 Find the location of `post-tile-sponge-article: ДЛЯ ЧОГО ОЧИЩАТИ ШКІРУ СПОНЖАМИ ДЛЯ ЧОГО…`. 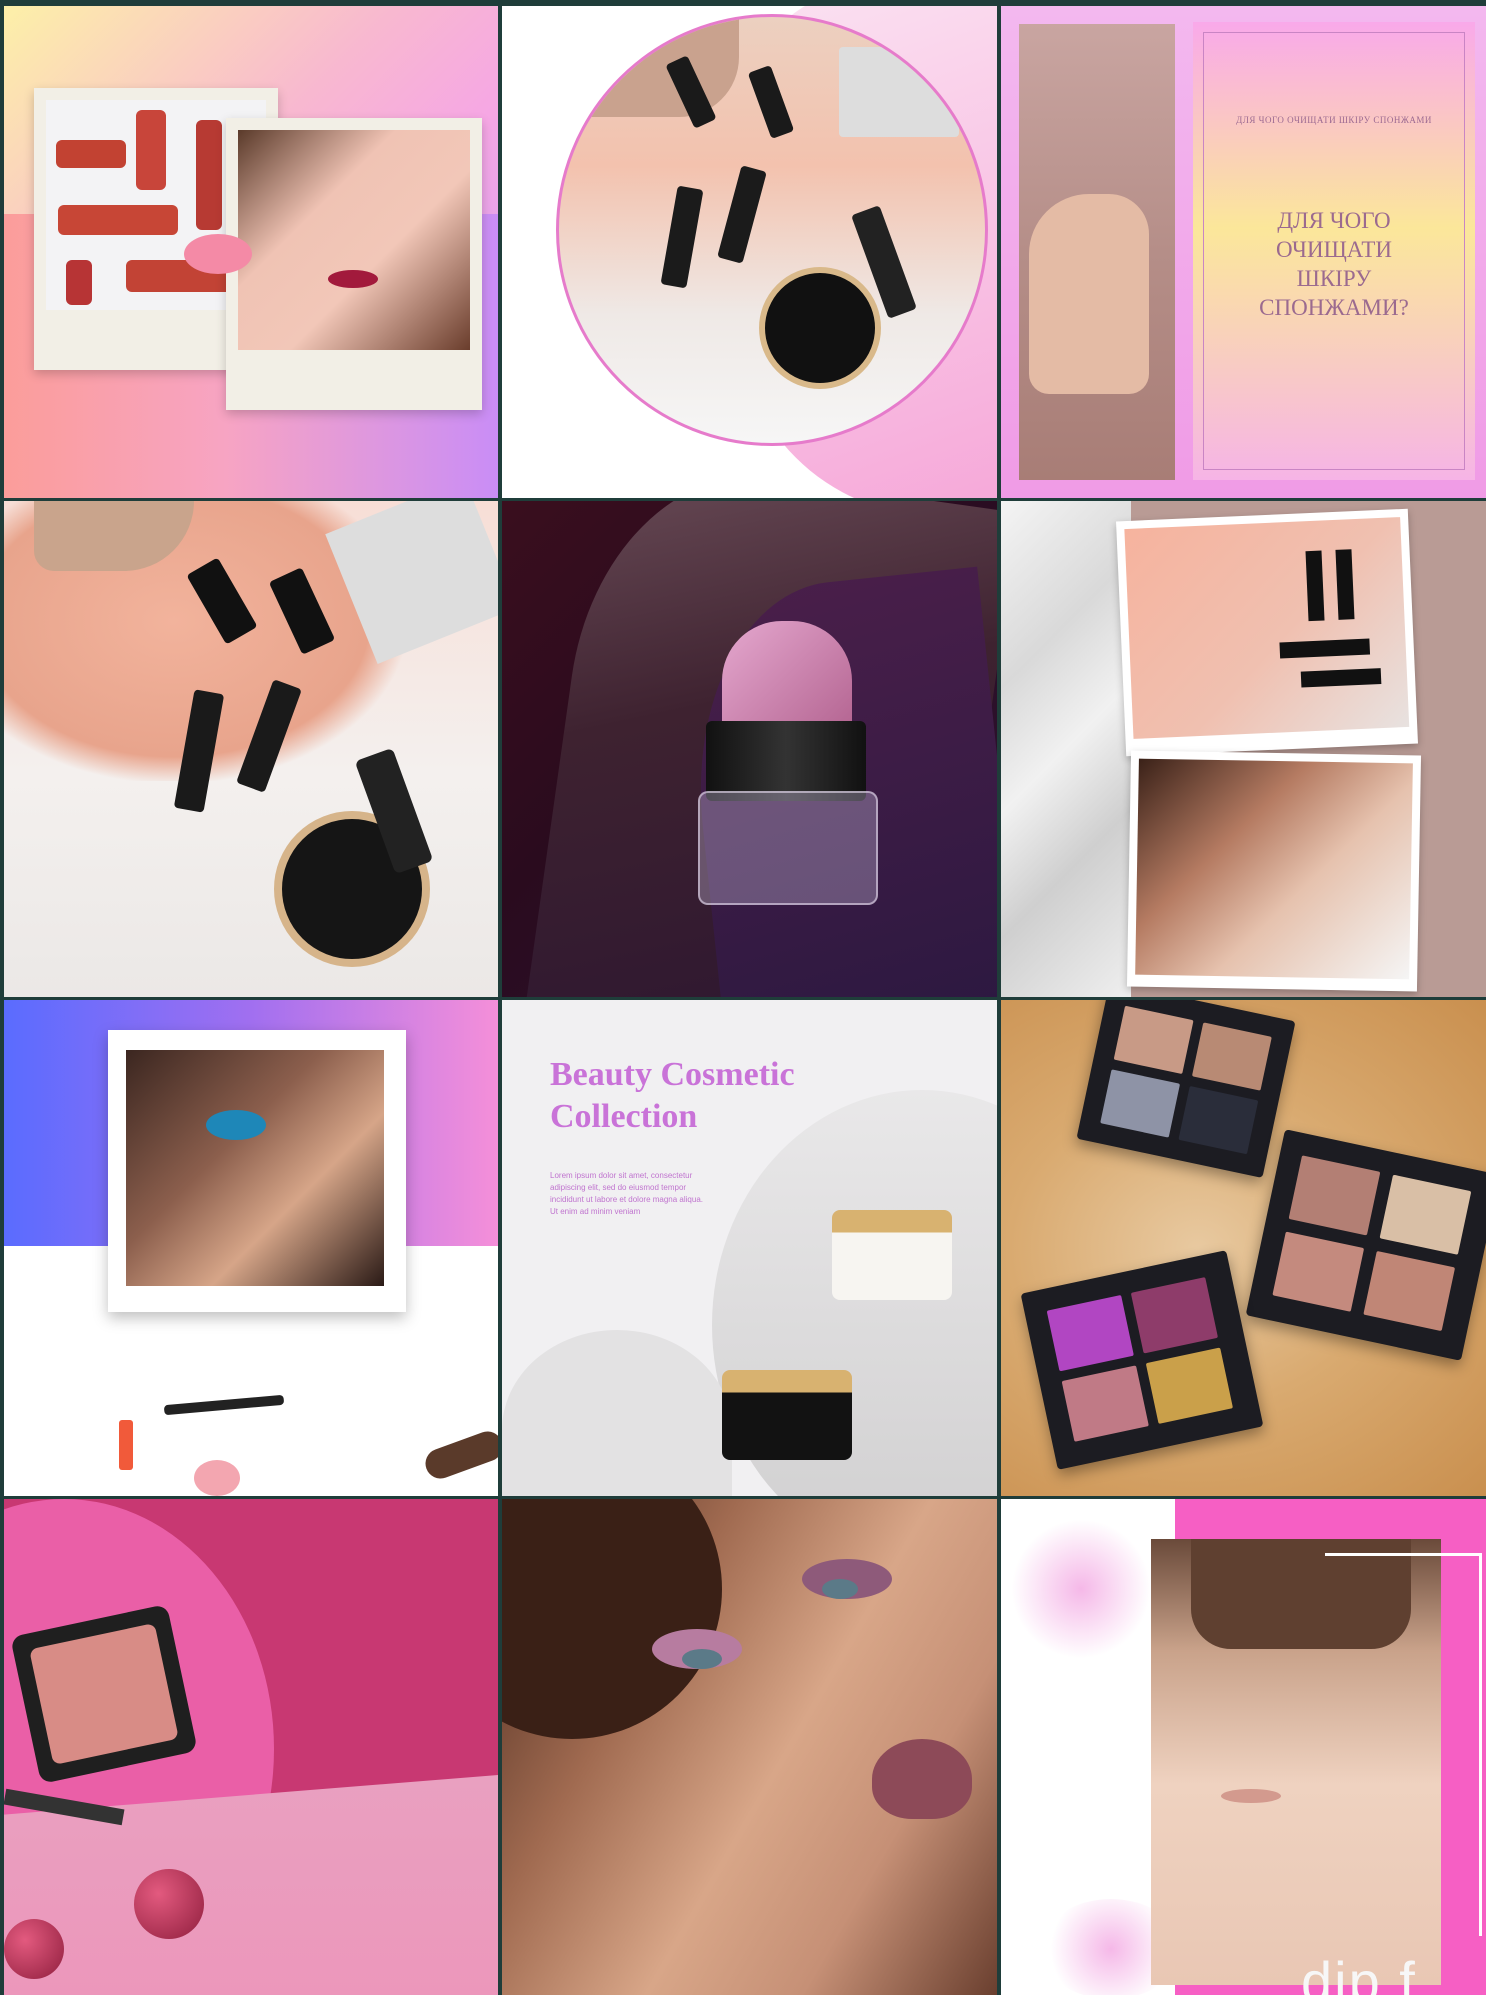

post-tile-sponge-article: ДЛЯ ЧОГО ОЧИЩАТИ ШКІРУ СПОНЖАМИ ДЛЯ ЧОГО… is located at coordinates (1243, 252).